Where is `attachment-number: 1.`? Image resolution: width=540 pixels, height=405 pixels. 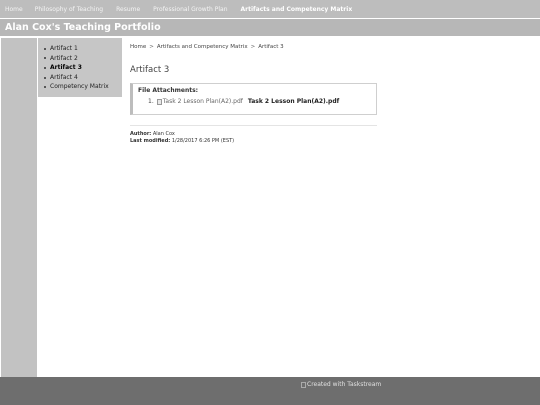 attachment-number: 1. is located at coordinates (151, 101).